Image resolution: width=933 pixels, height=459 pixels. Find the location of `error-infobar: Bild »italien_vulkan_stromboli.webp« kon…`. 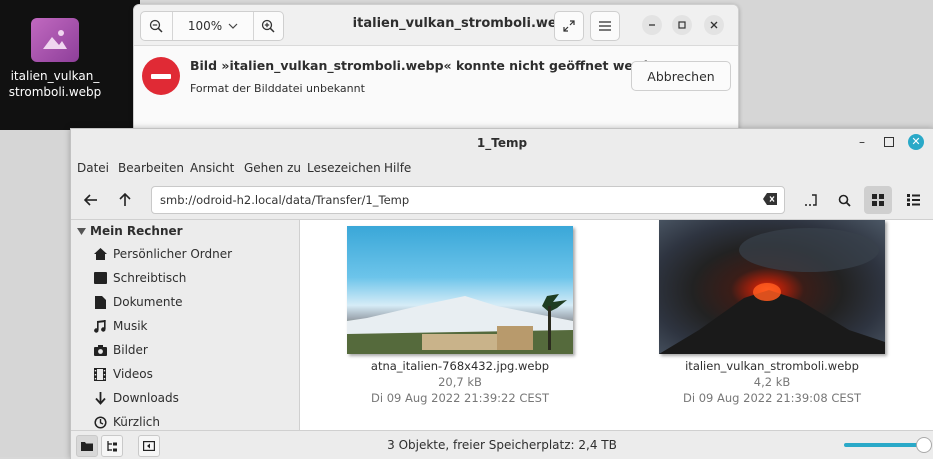

error-infobar: Bild »italien_vulkan_stromboli.webp« kon… is located at coordinates (436, 76).